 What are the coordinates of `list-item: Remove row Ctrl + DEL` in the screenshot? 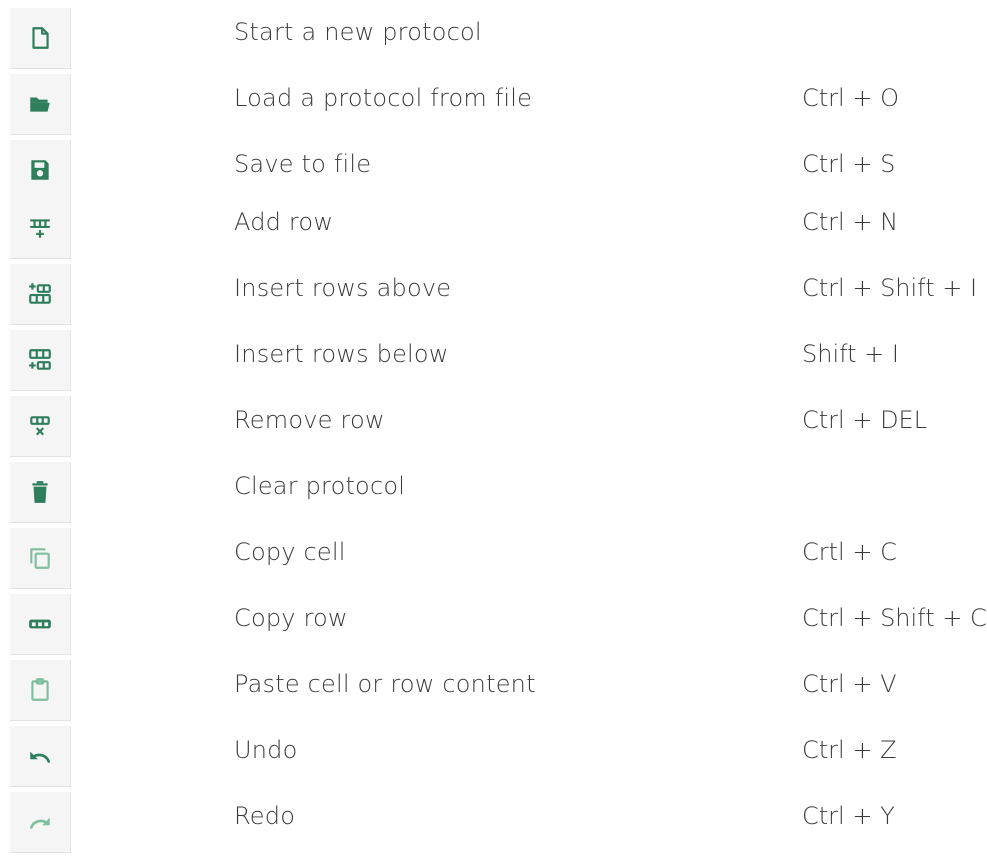 It's located at (493, 426).